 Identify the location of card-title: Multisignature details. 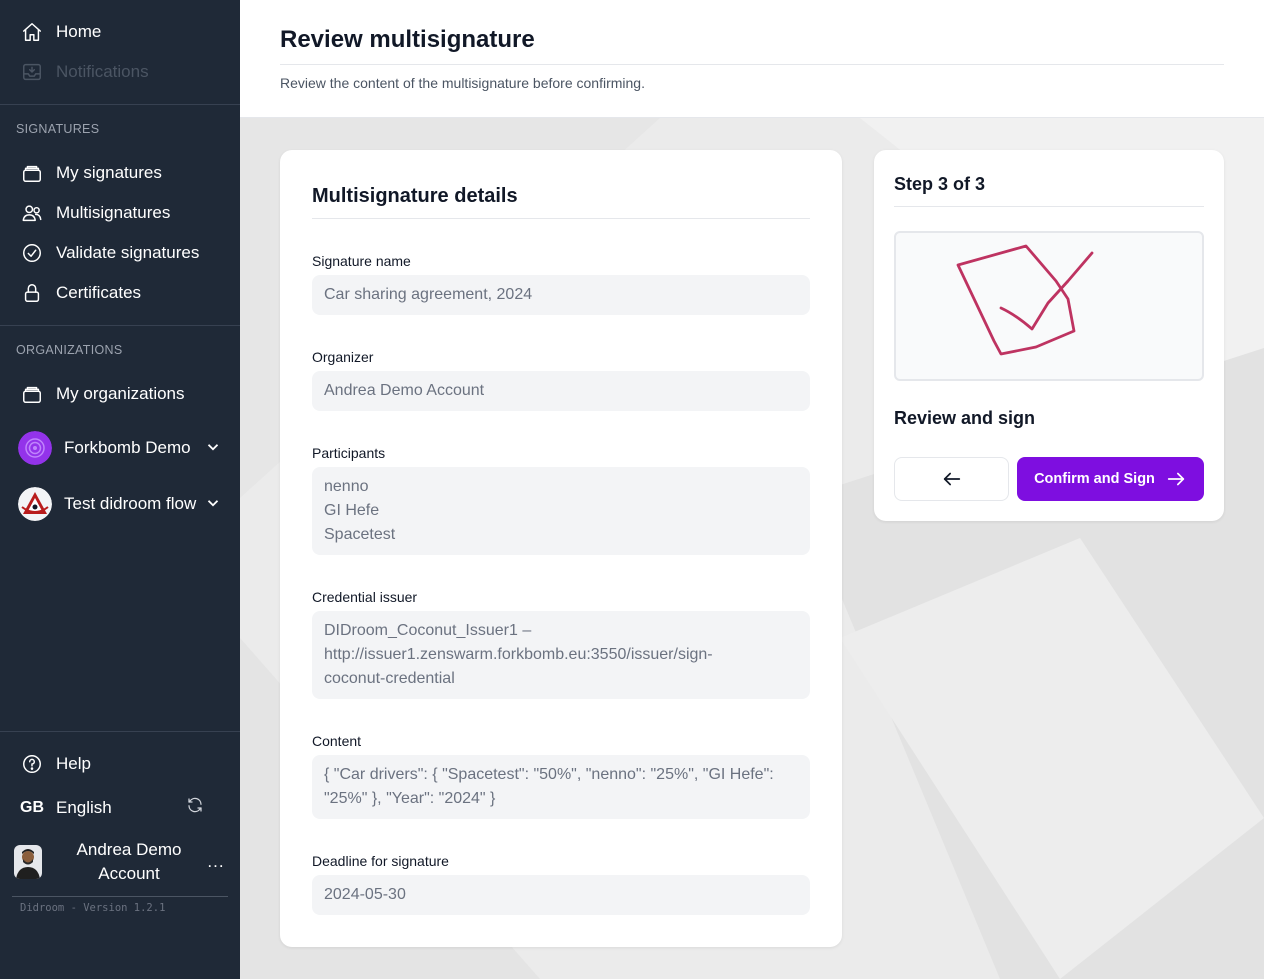
(415, 196).